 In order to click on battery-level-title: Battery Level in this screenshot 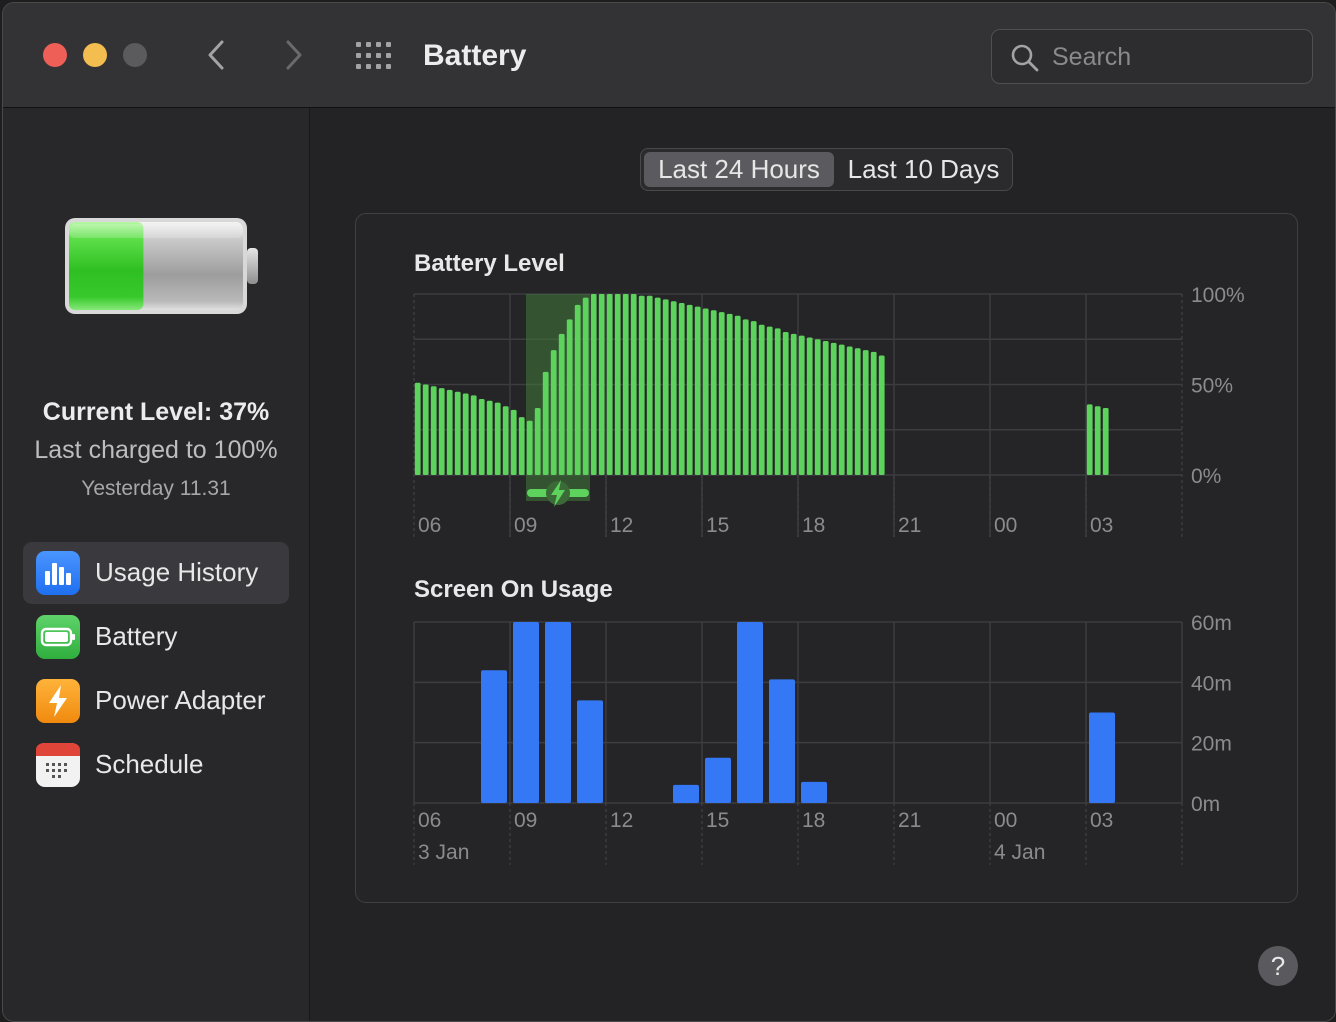, I will do `click(489, 263)`.